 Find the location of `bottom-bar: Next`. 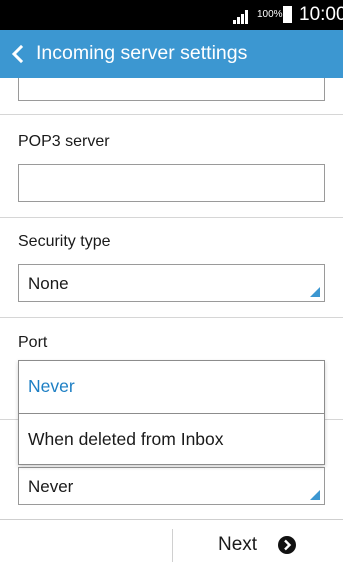

bottom-bar: Next is located at coordinates (171, 545).